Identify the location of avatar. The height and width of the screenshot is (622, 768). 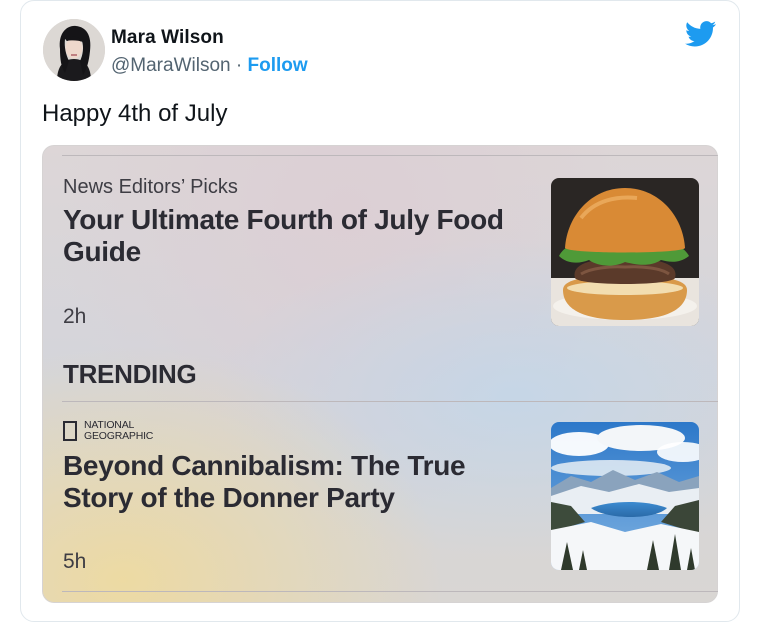
(74, 50).